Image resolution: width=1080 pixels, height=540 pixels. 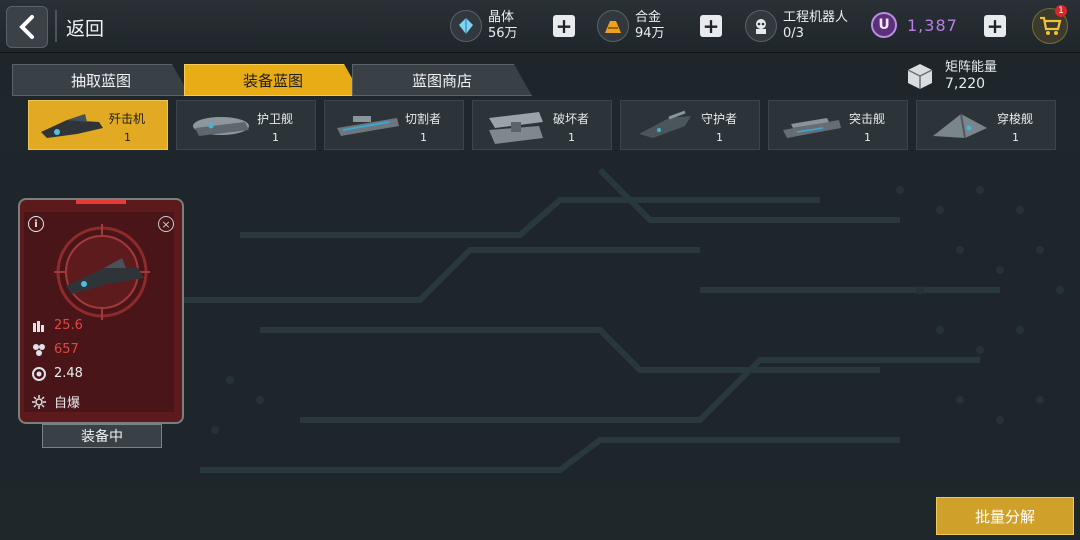 What do you see at coordinates (761, 26) in the screenshot?
I see `robot-icon` at bounding box center [761, 26].